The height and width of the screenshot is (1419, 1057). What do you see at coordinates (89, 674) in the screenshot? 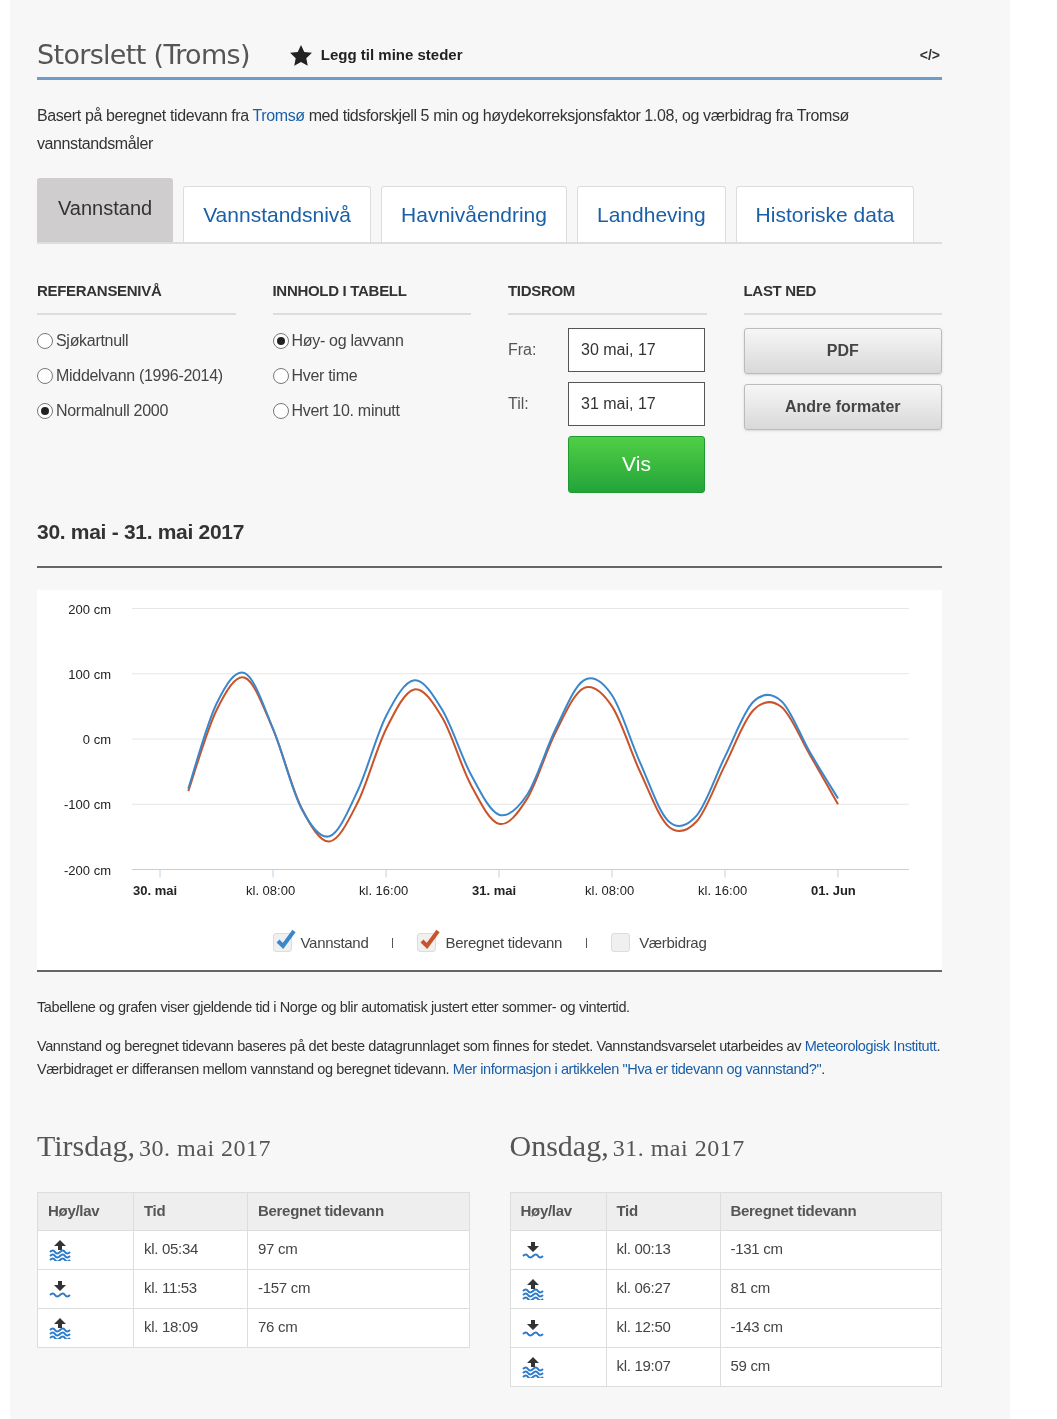
I see `y-tick-label: 100 cm` at bounding box center [89, 674].